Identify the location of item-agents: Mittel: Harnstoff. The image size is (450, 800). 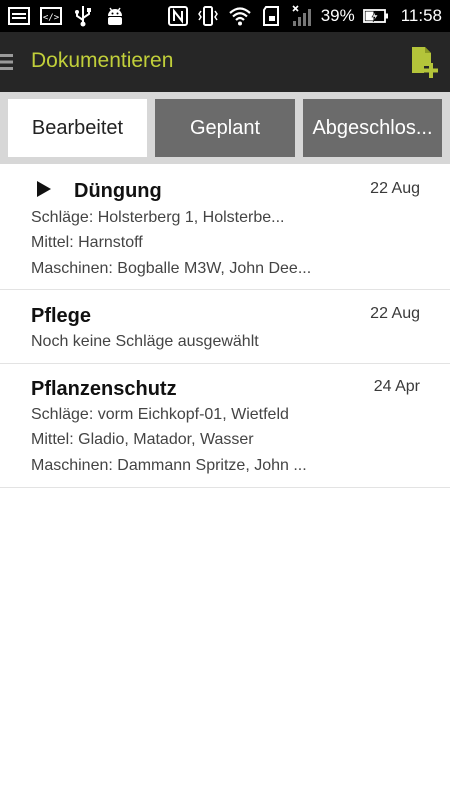
(87, 242).